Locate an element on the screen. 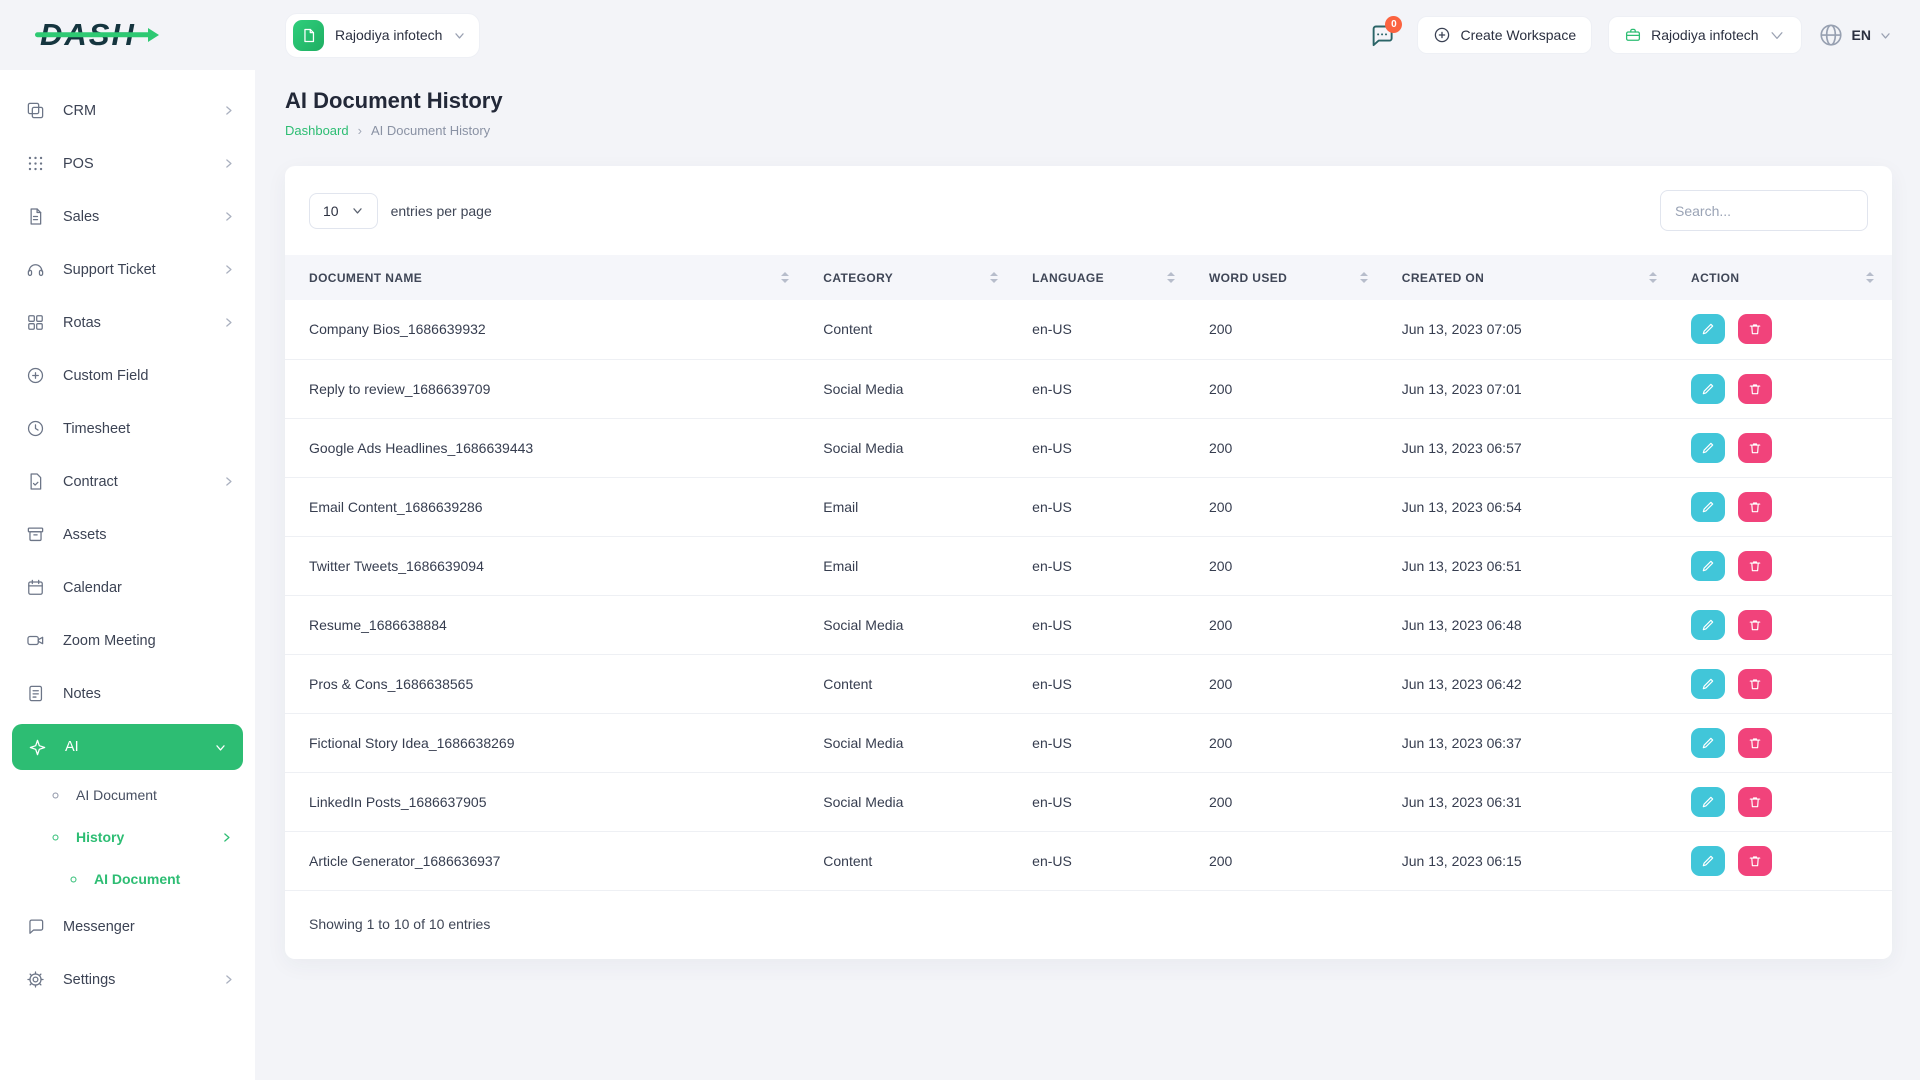 The image size is (1920, 1080). sidebar-item-timesheet: Timesheet is located at coordinates (127, 428).